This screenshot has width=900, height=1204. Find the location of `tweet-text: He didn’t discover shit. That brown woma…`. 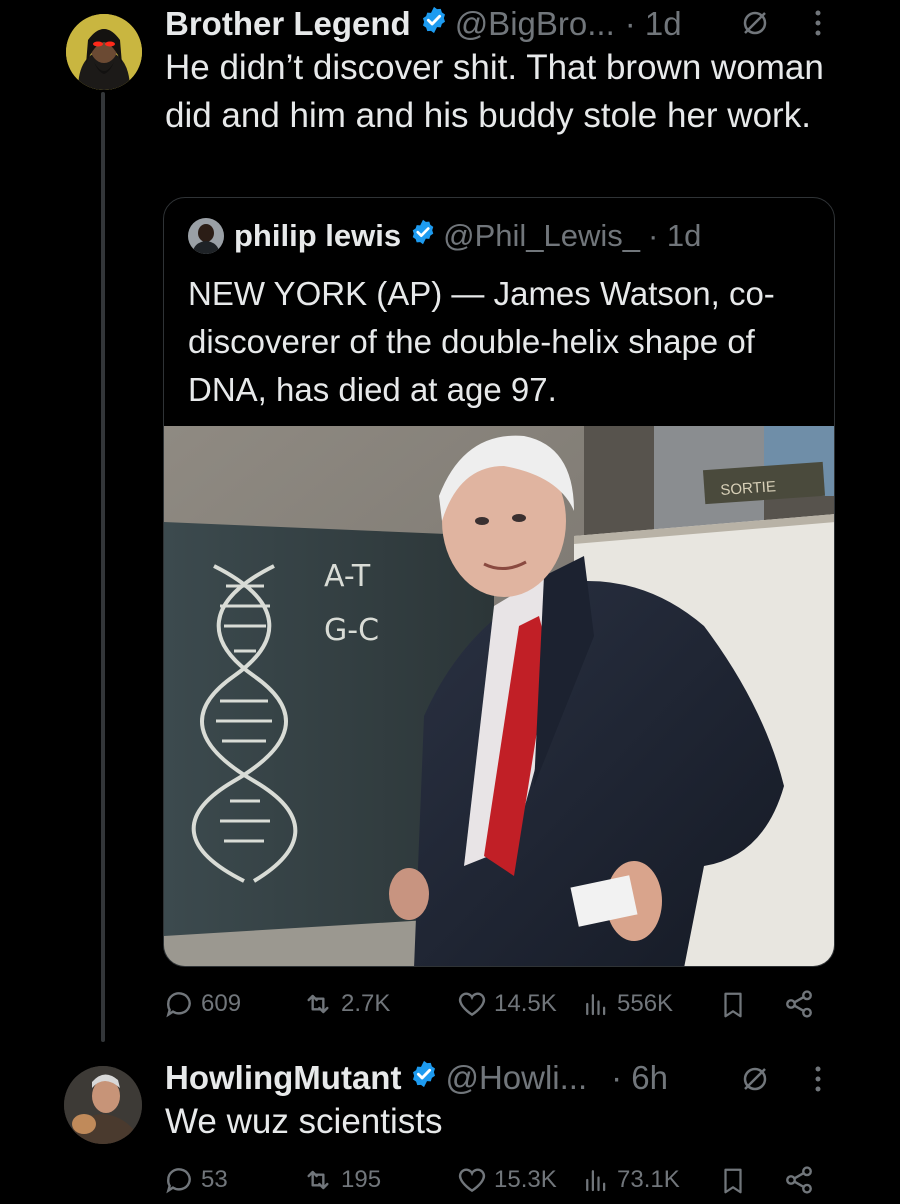

tweet-text: He didn’t discover shit. That brown woma… is located at coordinates (494, 91).